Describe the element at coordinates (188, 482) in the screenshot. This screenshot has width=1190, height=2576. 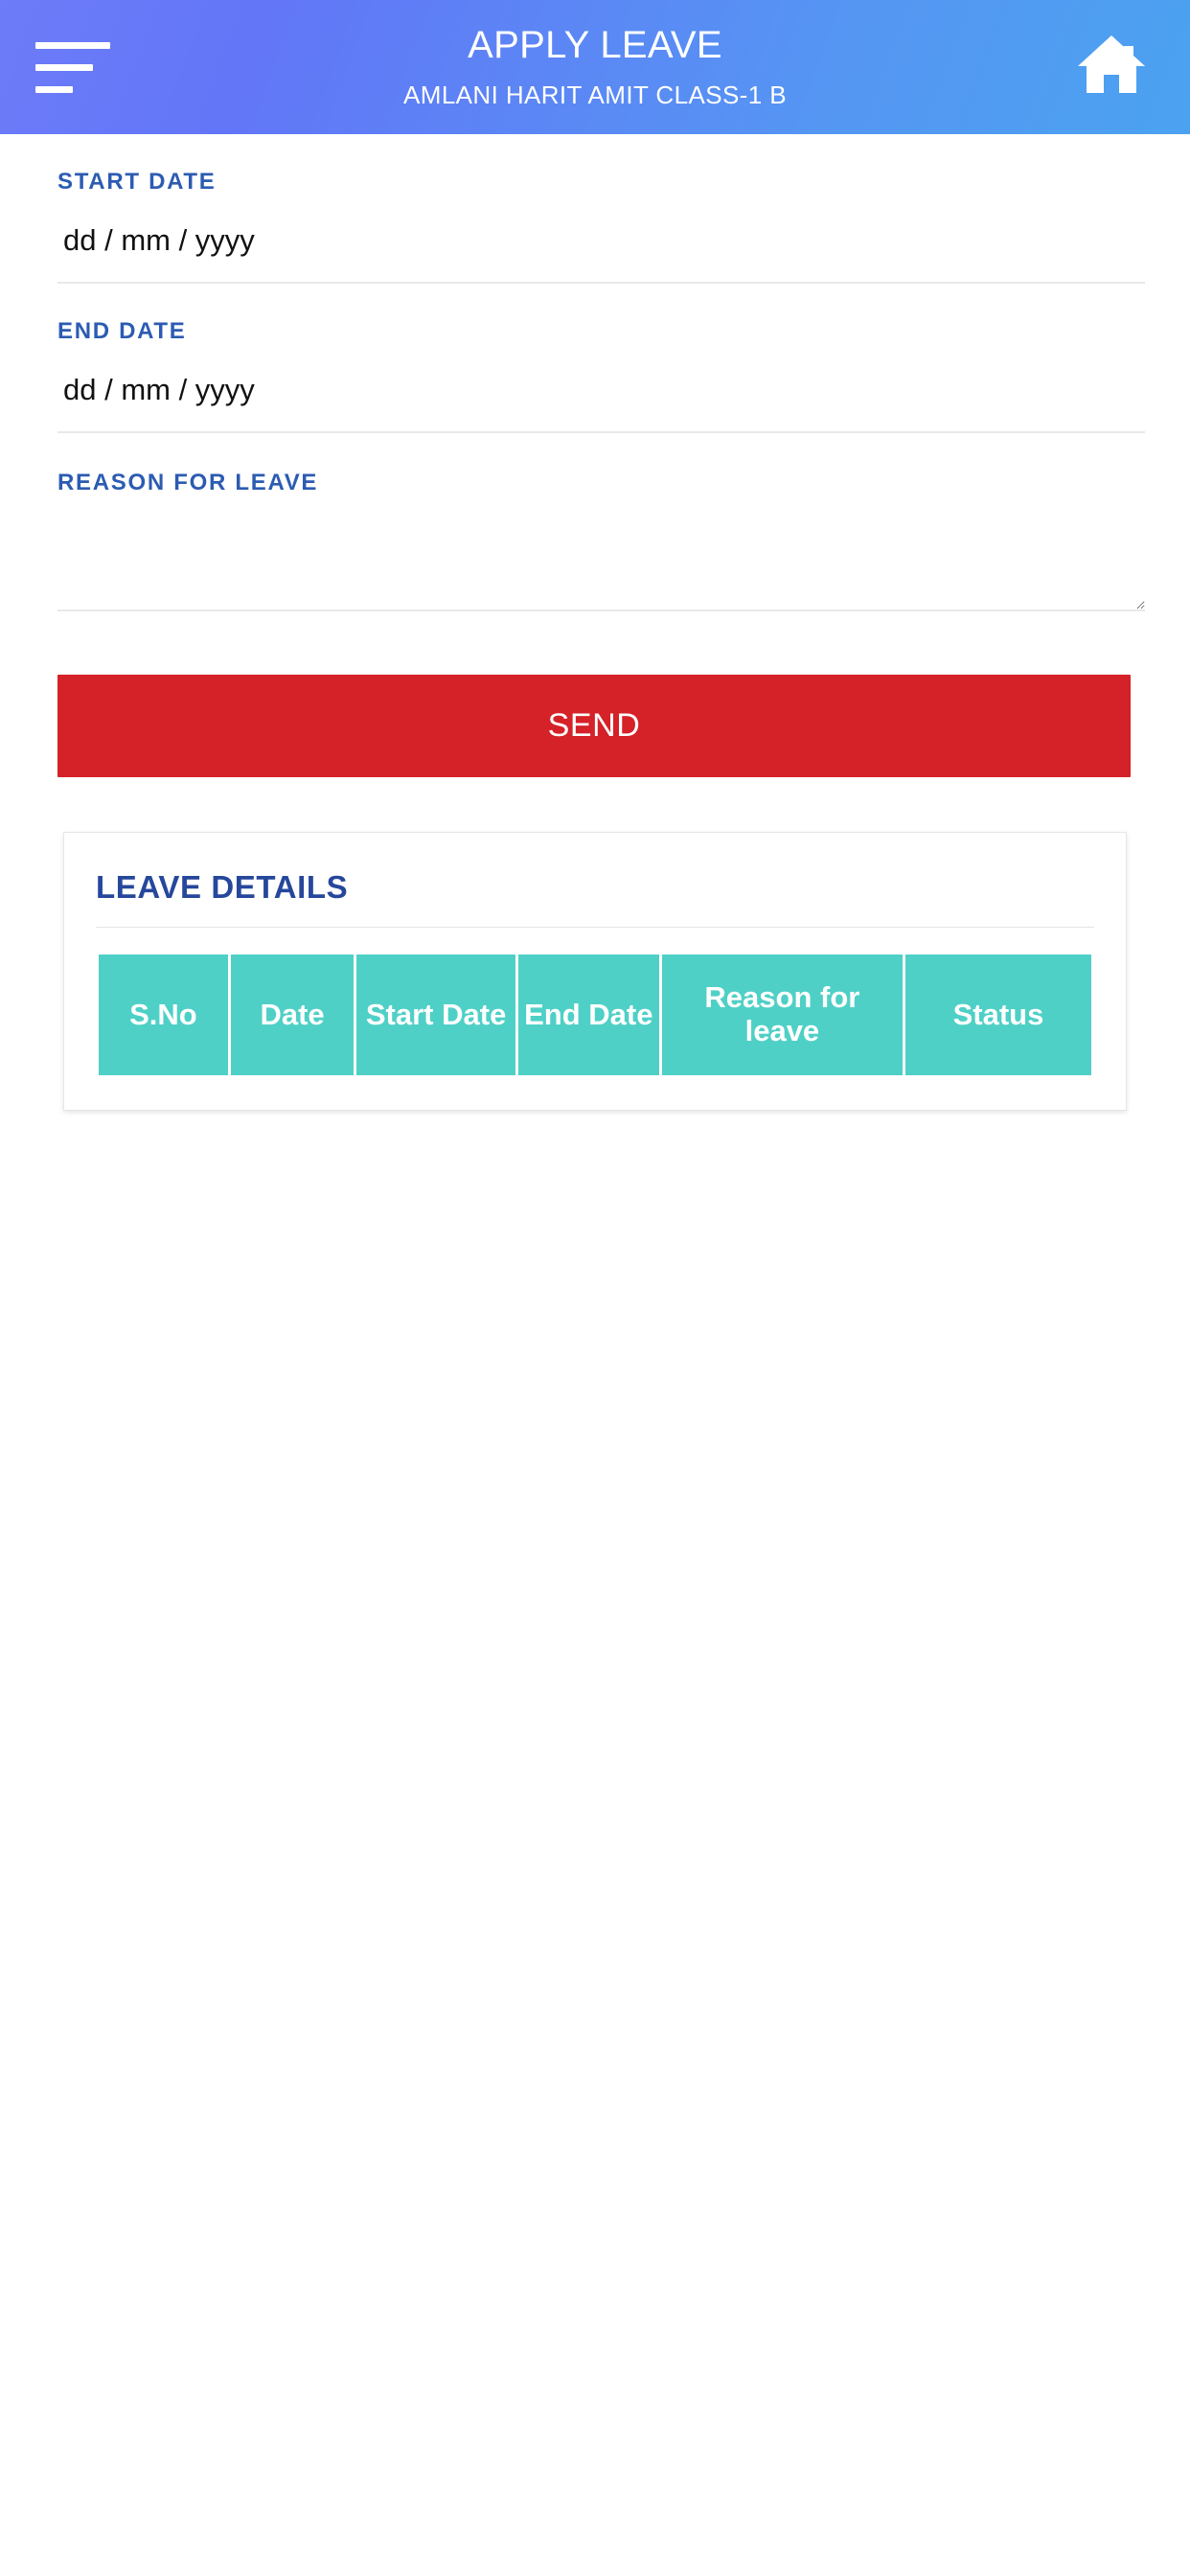
I see `reason-for-leave-label: REASON FOR LEAVE` at that location.